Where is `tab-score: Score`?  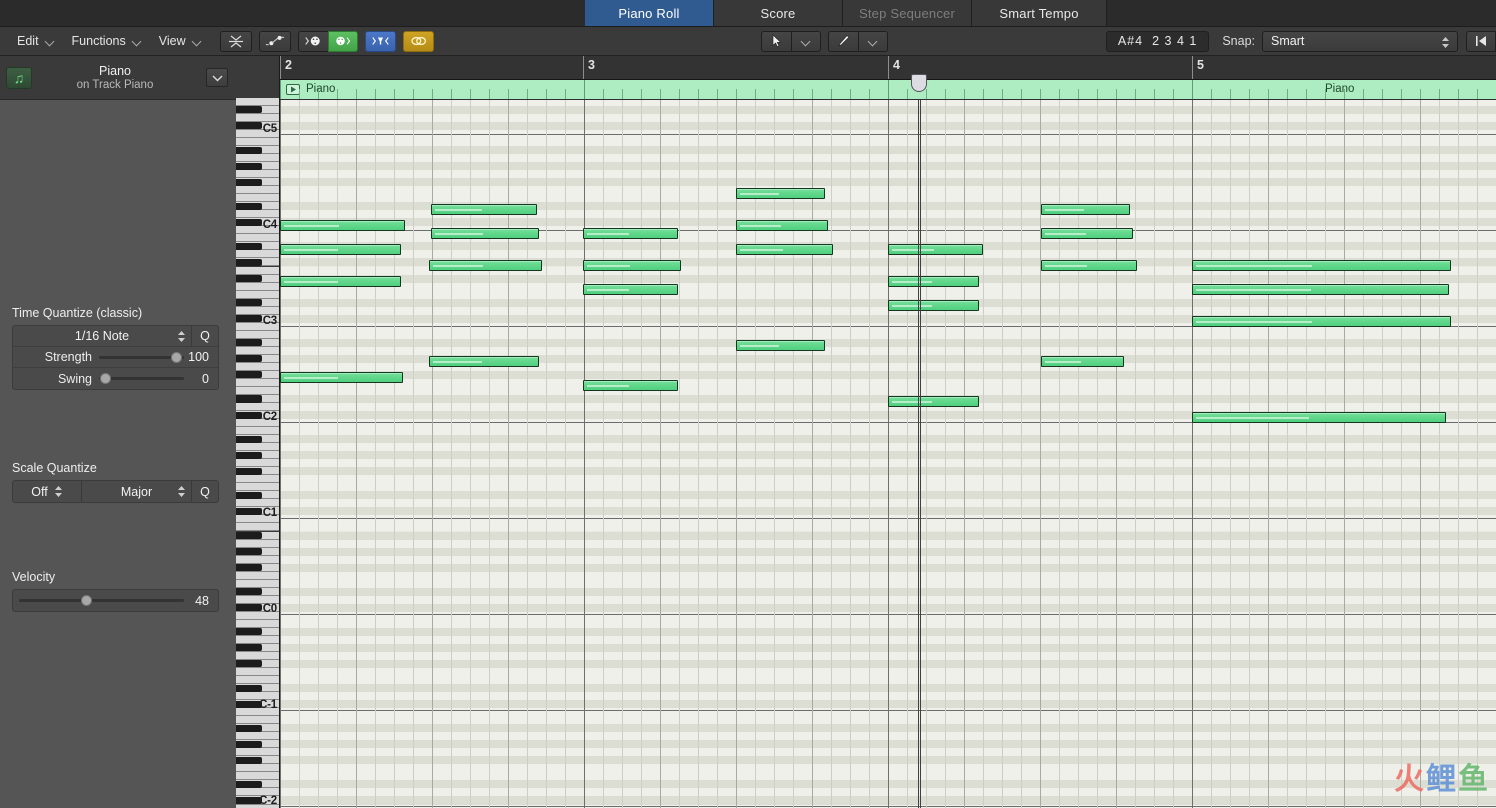 tab-score: Score is located at coordinates (778, 13).